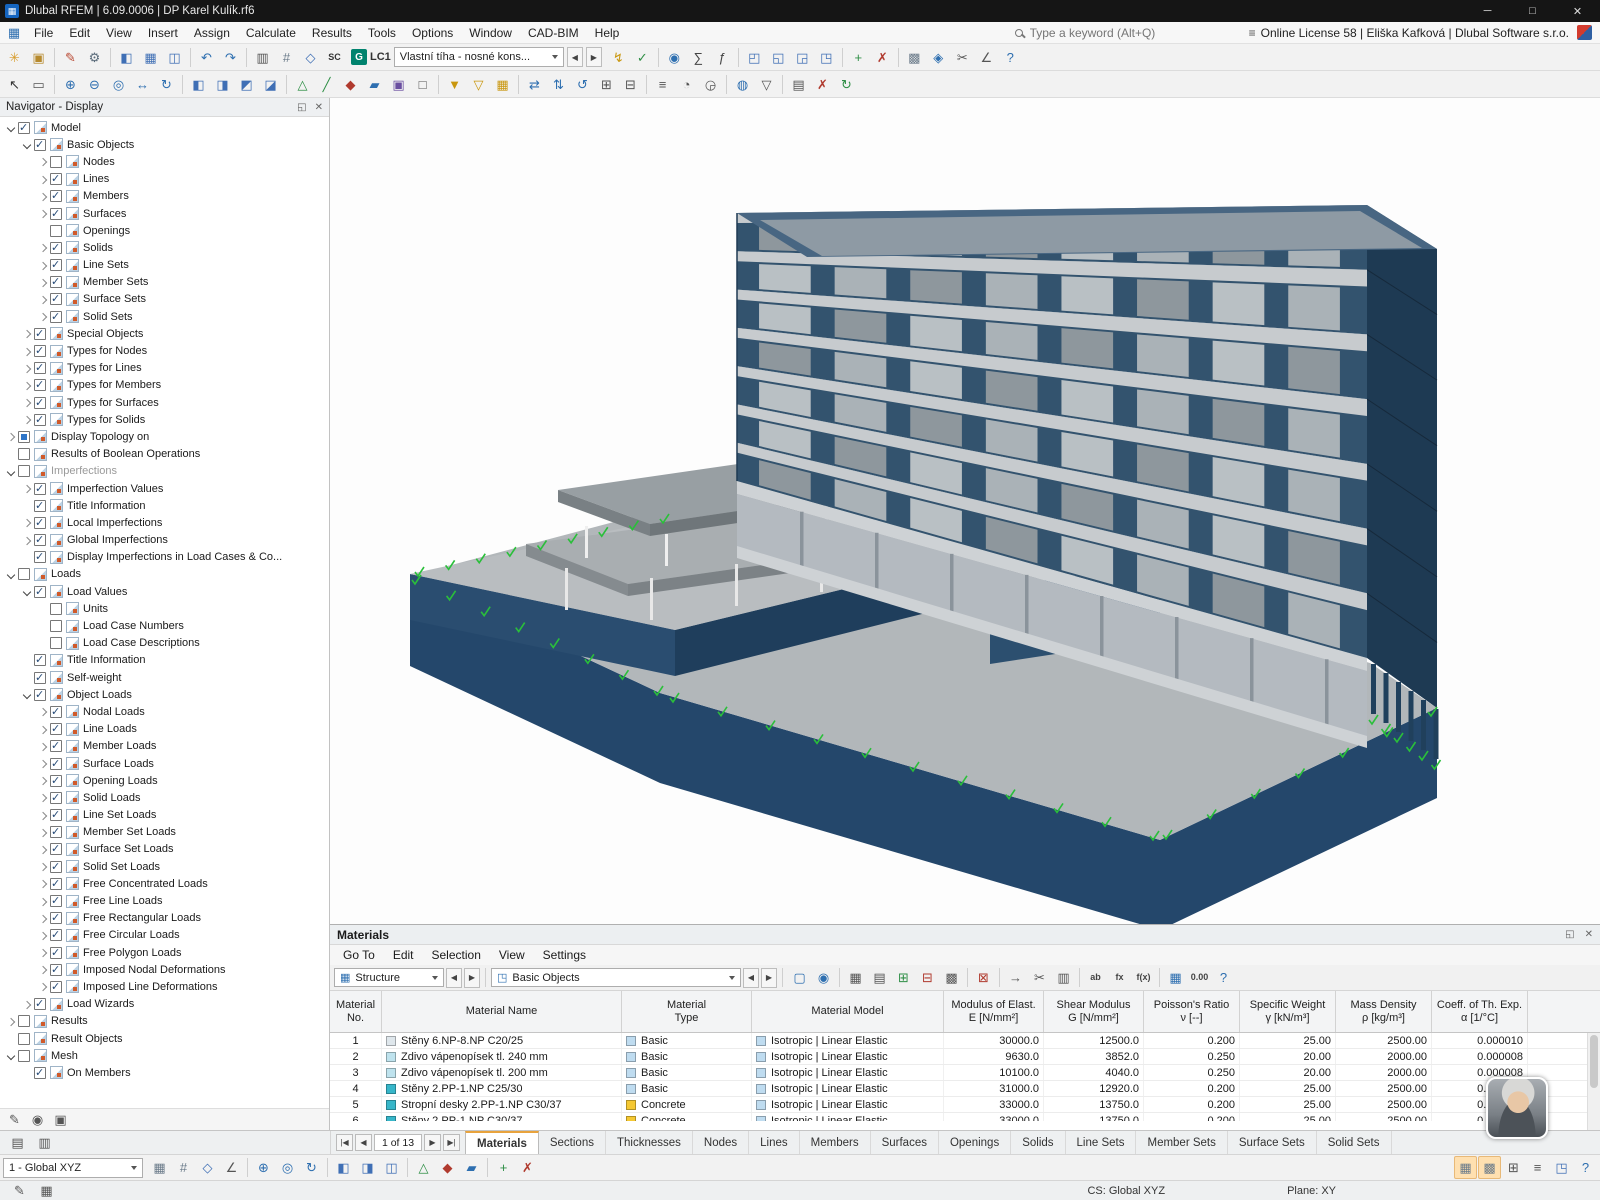  Describe the element at coordinates (94, 84) in the screenshot. I see `zoom-out-icon: ⊖` at that location.